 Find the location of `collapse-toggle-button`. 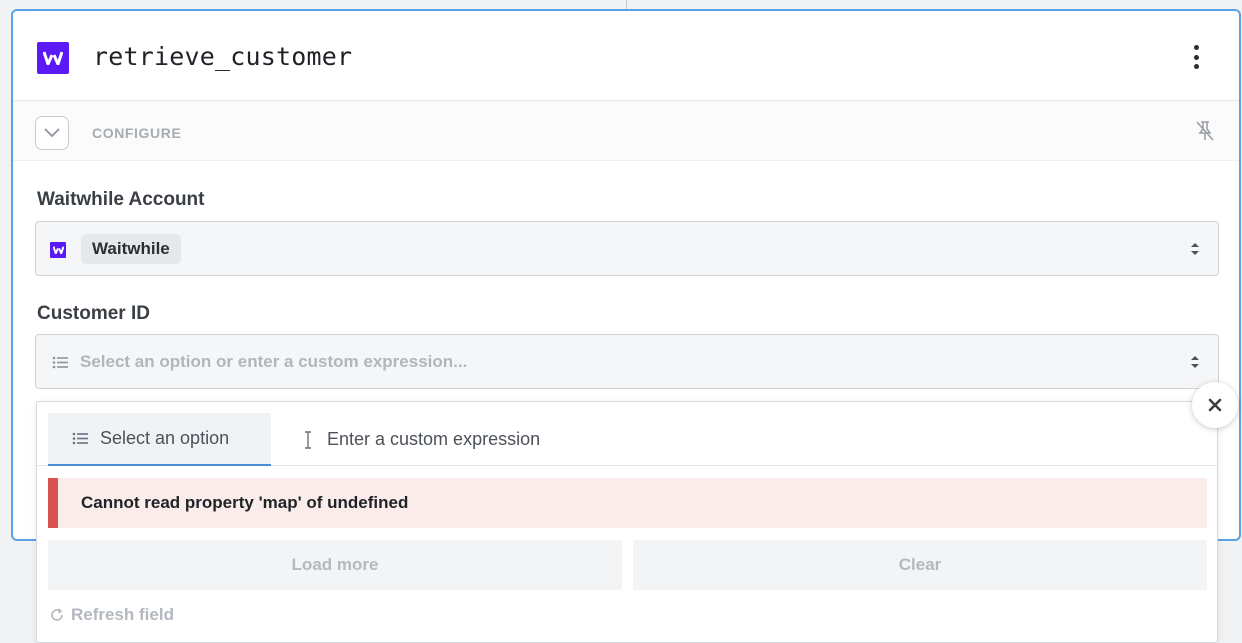

collapse-toggle-button is located at coordinates (52, 133).